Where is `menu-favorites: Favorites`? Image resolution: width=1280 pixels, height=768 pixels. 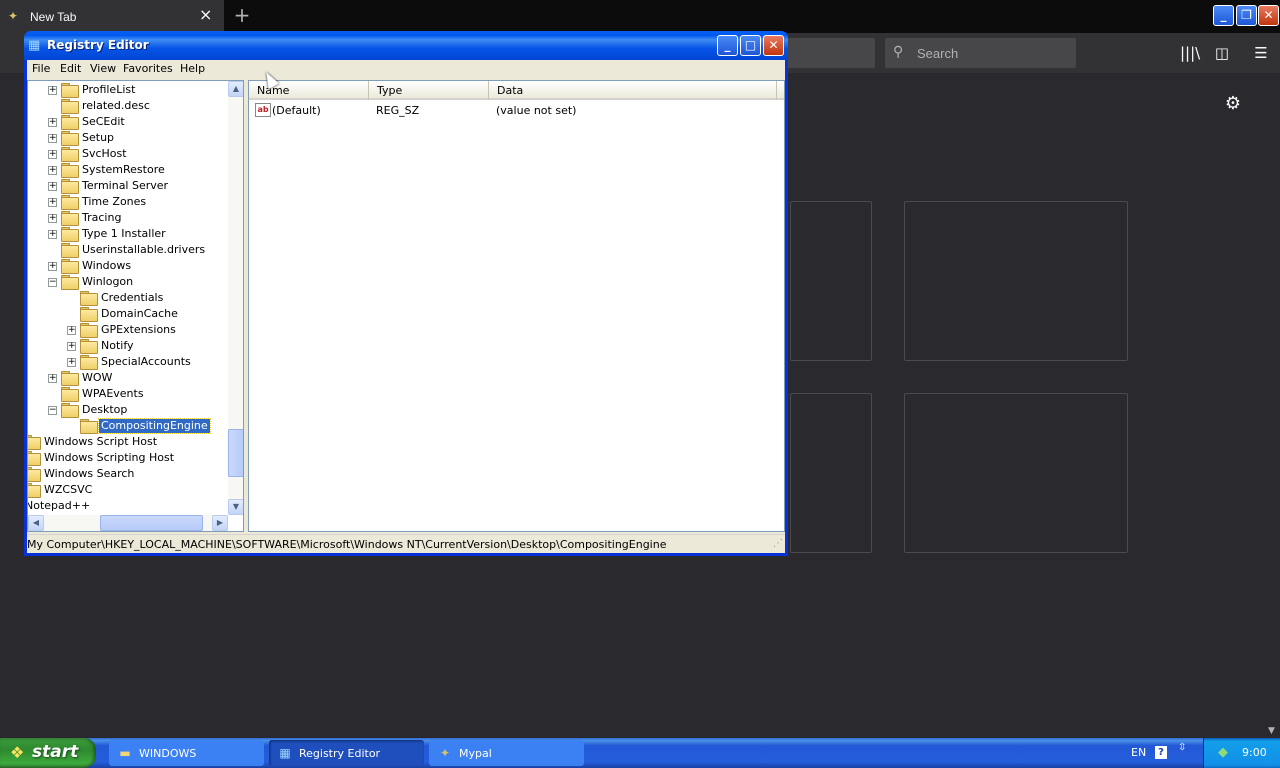
menu-favorites: Favorites is located at coordinates (148, 68).